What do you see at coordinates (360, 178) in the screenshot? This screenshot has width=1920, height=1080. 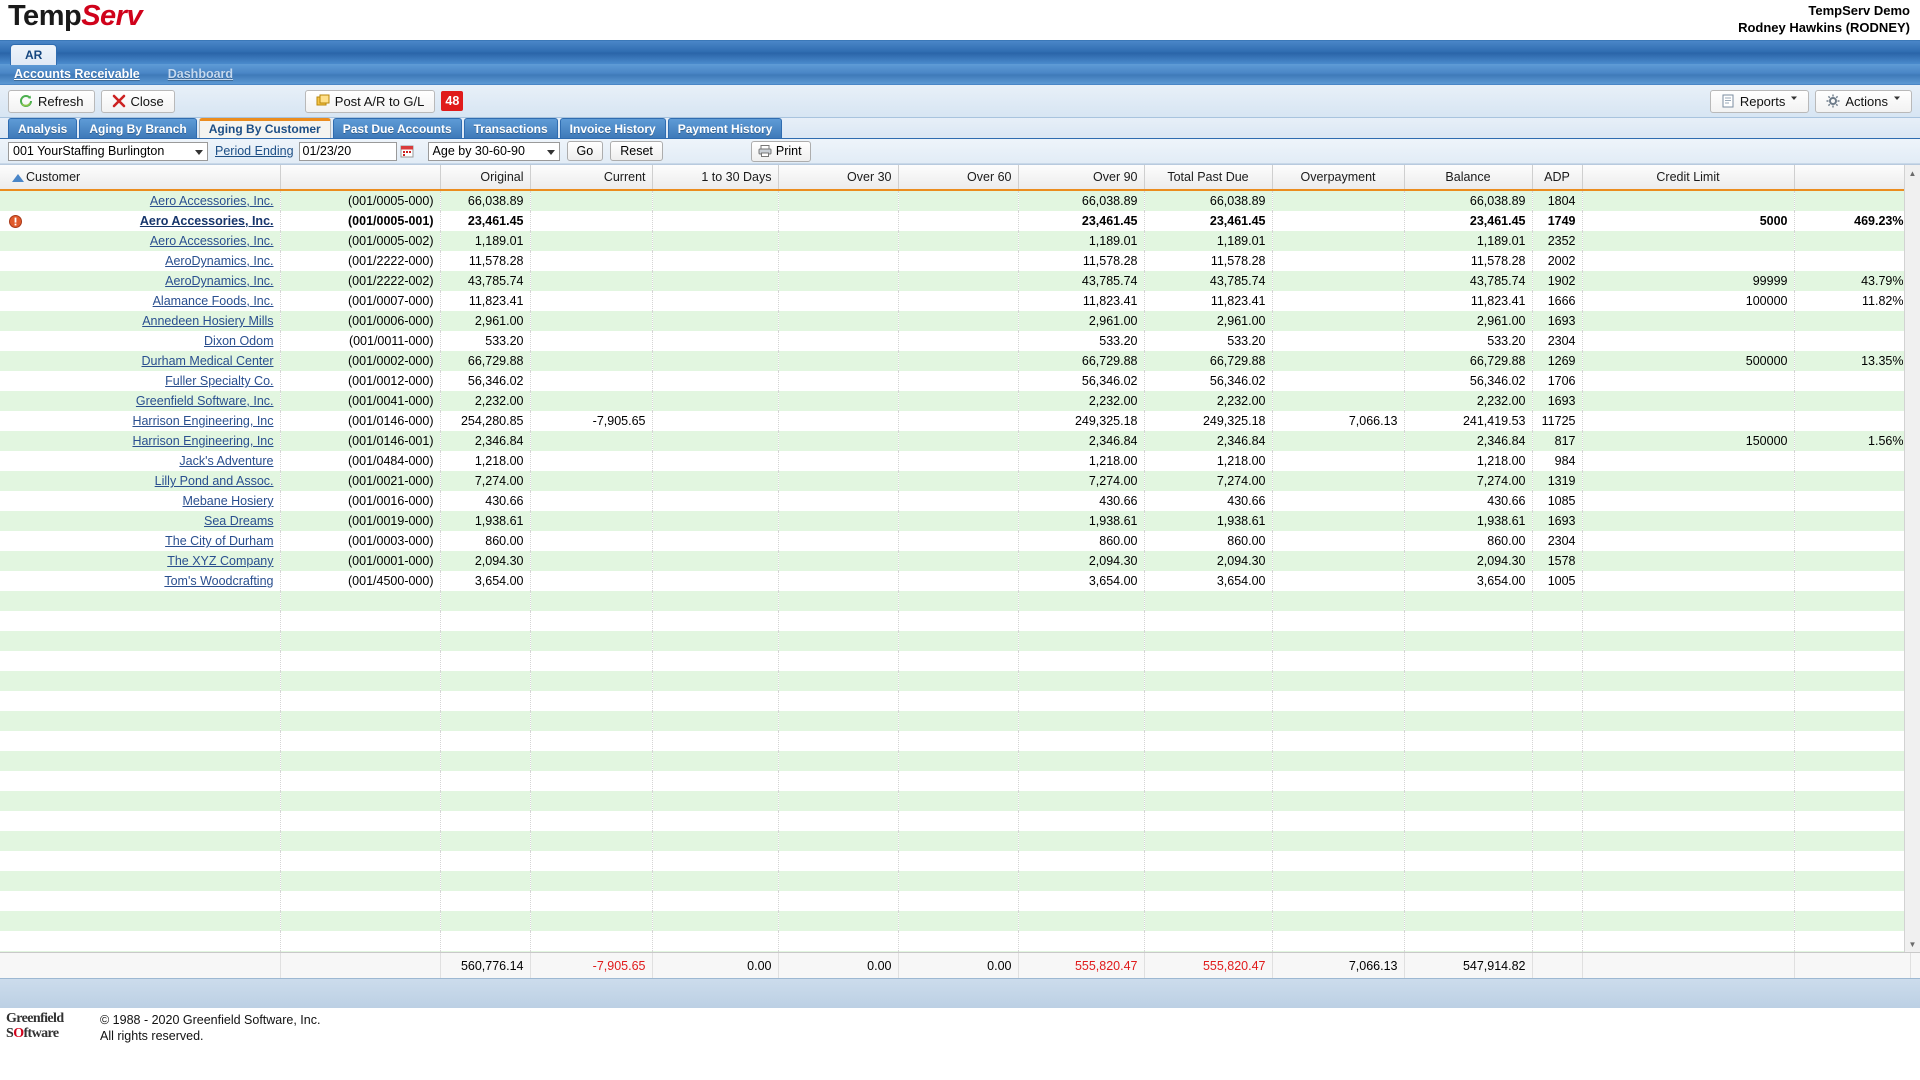 I see `column-header-account` at bounding box center [360, 178].